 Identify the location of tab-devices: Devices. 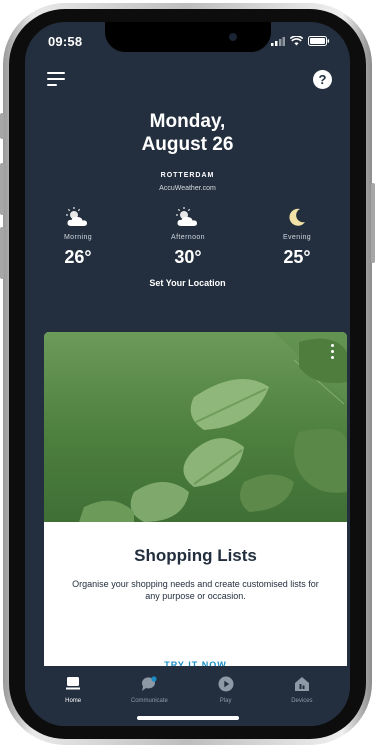
(302, 700).